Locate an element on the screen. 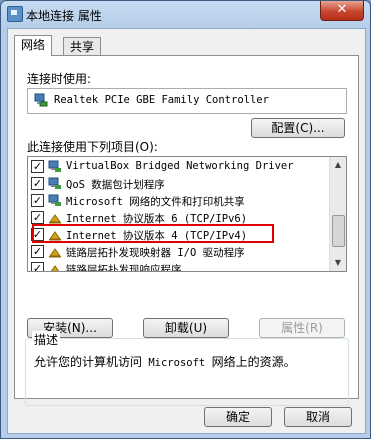  list-item: ✓ 链路层拓扑发现响应程序 is located at coordinates (178, 266).